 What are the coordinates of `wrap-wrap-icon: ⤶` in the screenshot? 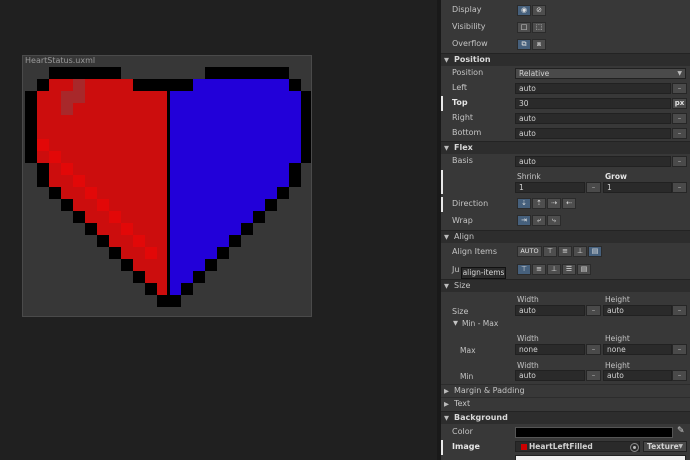 It's located at (539, 220).